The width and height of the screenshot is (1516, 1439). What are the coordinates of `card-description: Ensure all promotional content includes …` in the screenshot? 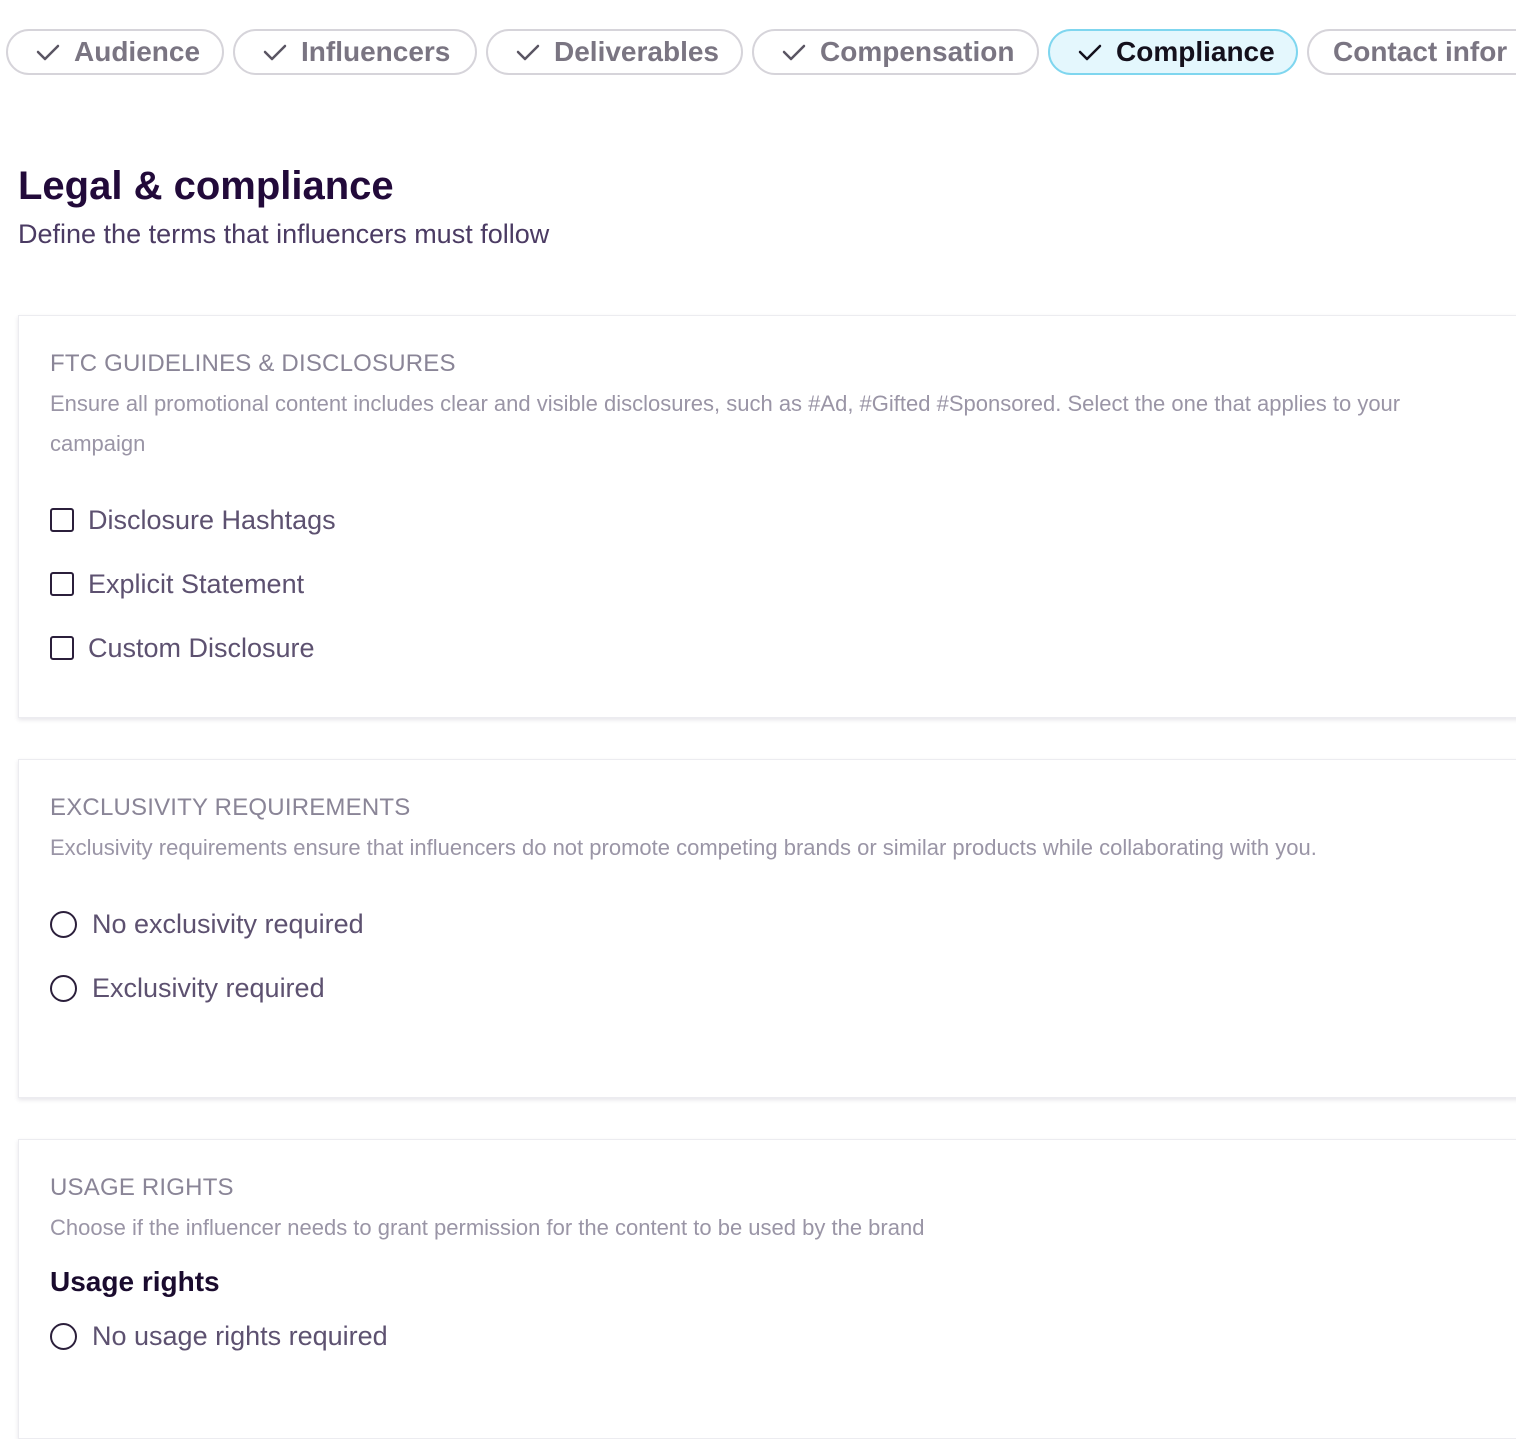 It's located at (725, 423).